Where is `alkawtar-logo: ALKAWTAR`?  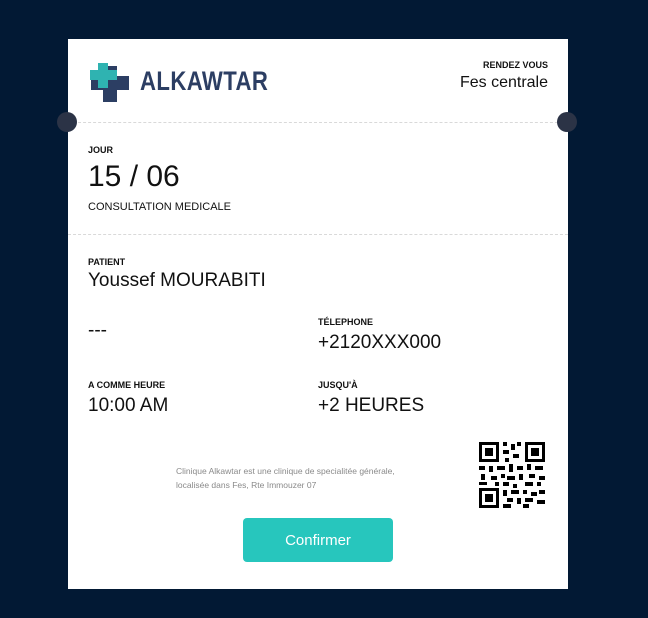 alkawtar-logo: ALKAWTAR is located at coordinates (178, 82).